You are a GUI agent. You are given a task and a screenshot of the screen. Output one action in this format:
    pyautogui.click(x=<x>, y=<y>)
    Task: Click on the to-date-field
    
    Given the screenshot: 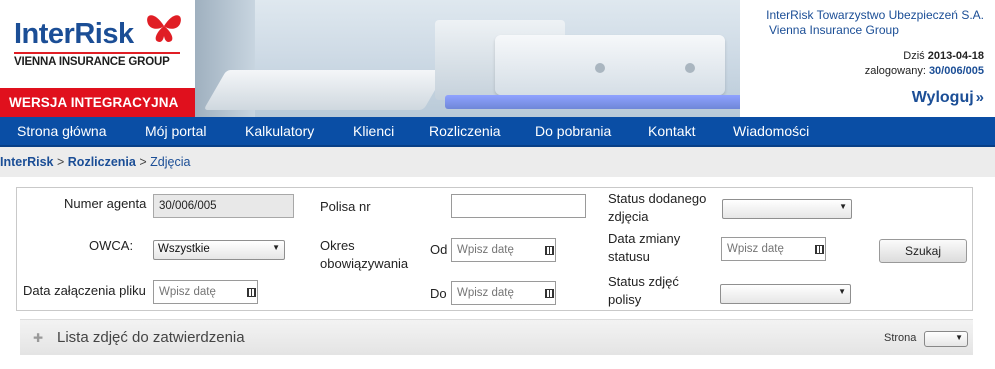 What is the action you would take?
    pyautogui.click(x=503, y=293)
    